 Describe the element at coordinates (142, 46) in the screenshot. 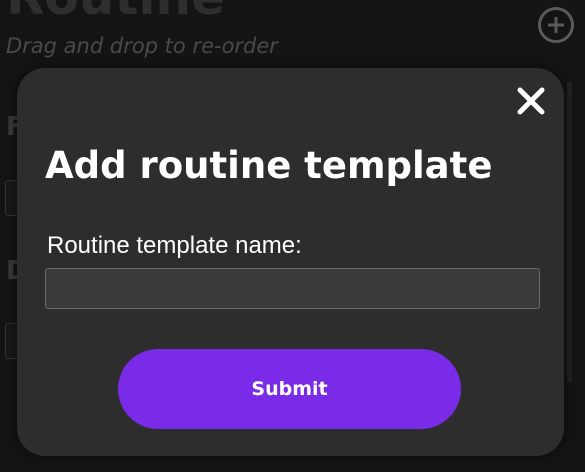

I see `page-subtitle: Drag and drop to re-order` at that location.